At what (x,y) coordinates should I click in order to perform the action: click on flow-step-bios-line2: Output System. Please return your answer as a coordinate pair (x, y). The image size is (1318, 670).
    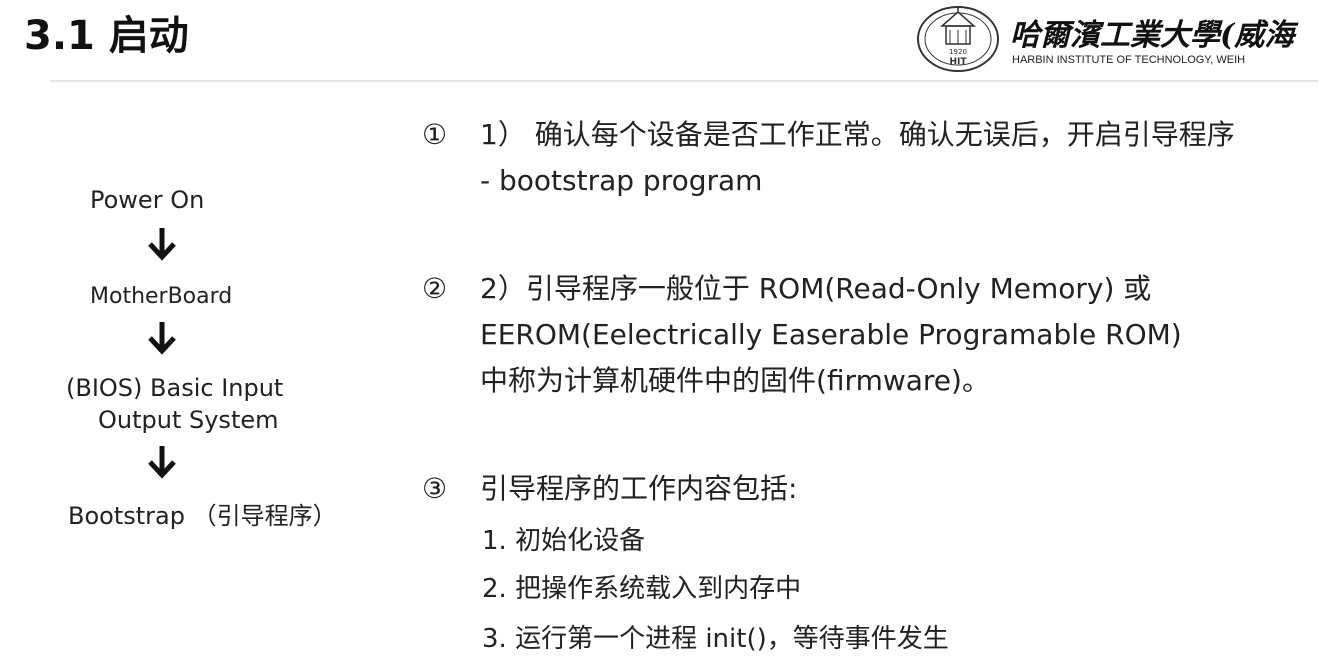
    Looking at the image, I should click on (188, 420).